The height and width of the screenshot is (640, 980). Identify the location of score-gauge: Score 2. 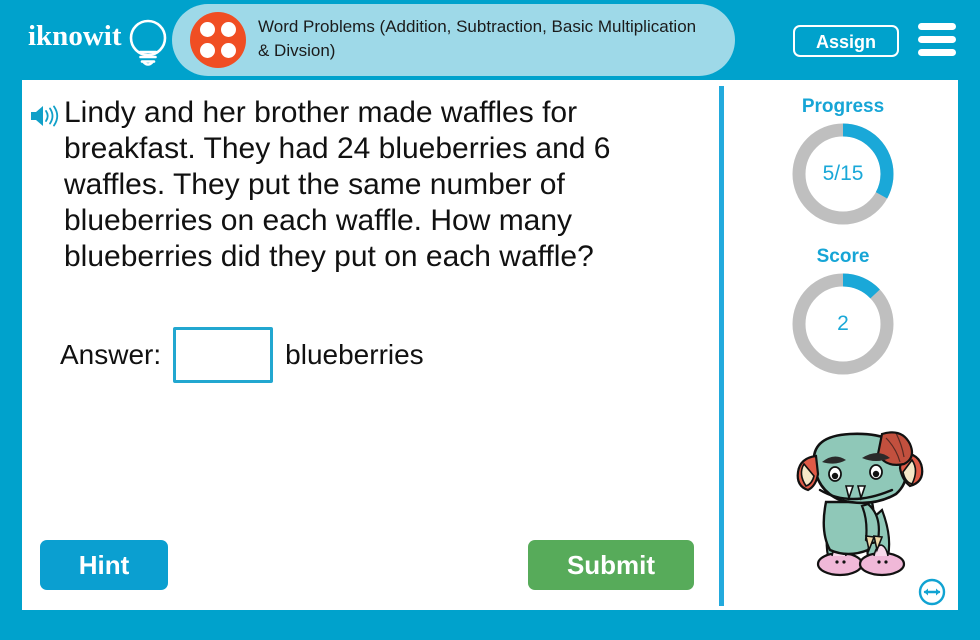
(843, 312).